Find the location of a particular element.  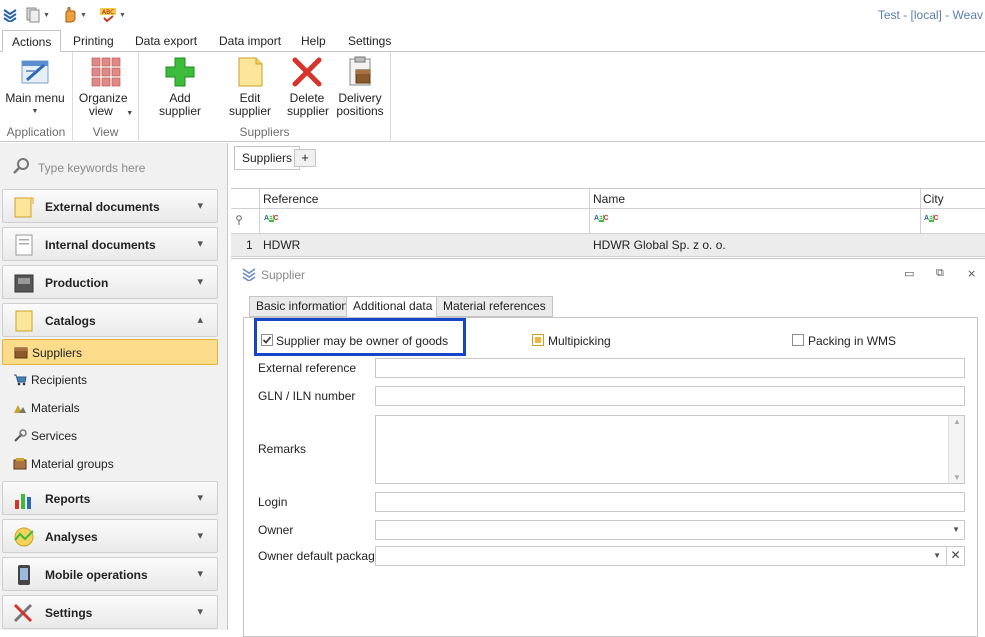

filter-pin-icon is located at coordinates (239, 220).